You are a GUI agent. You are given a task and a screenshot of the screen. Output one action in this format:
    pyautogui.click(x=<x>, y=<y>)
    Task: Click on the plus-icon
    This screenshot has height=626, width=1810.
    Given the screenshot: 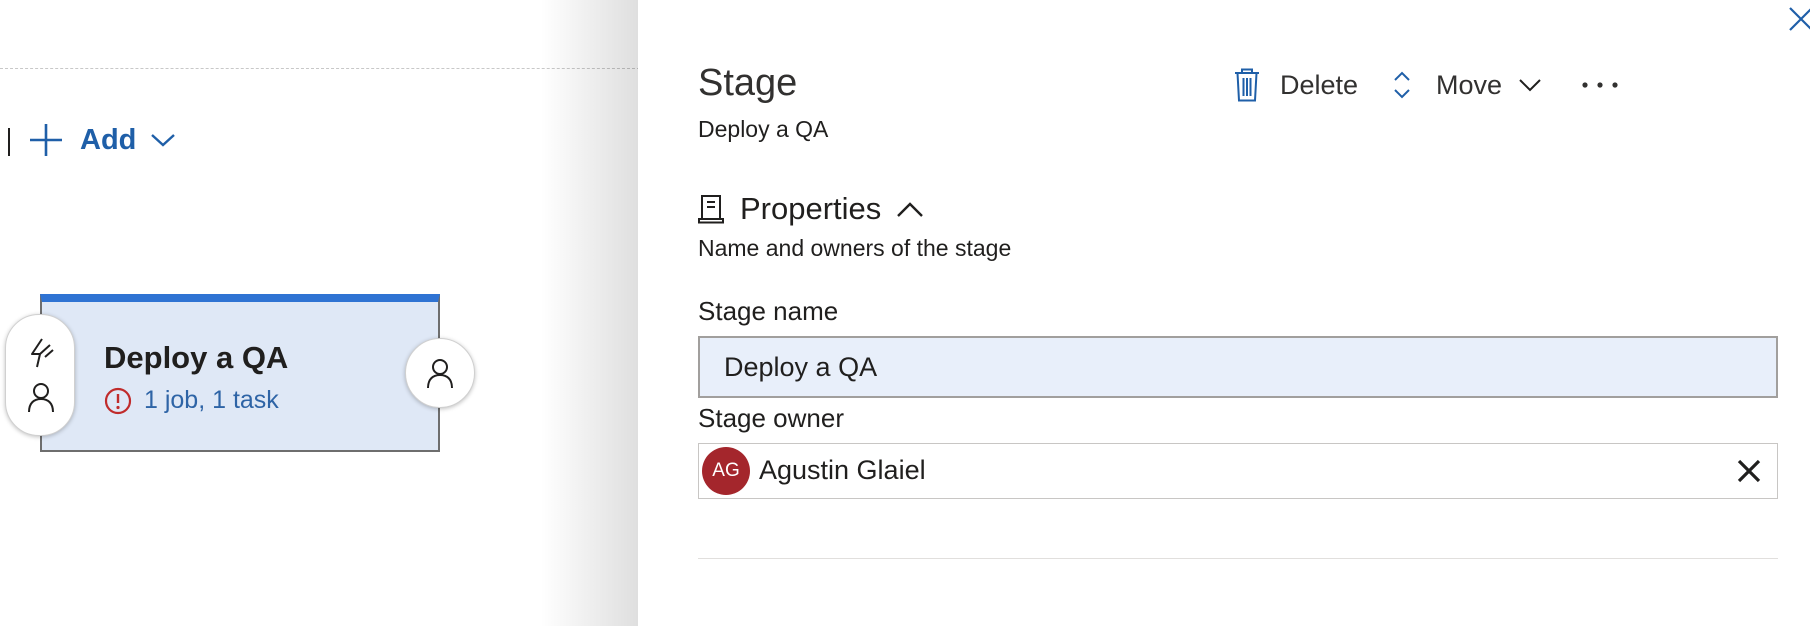 What is the action you would take?
    pyautogui.click(x=46, y=140)
    